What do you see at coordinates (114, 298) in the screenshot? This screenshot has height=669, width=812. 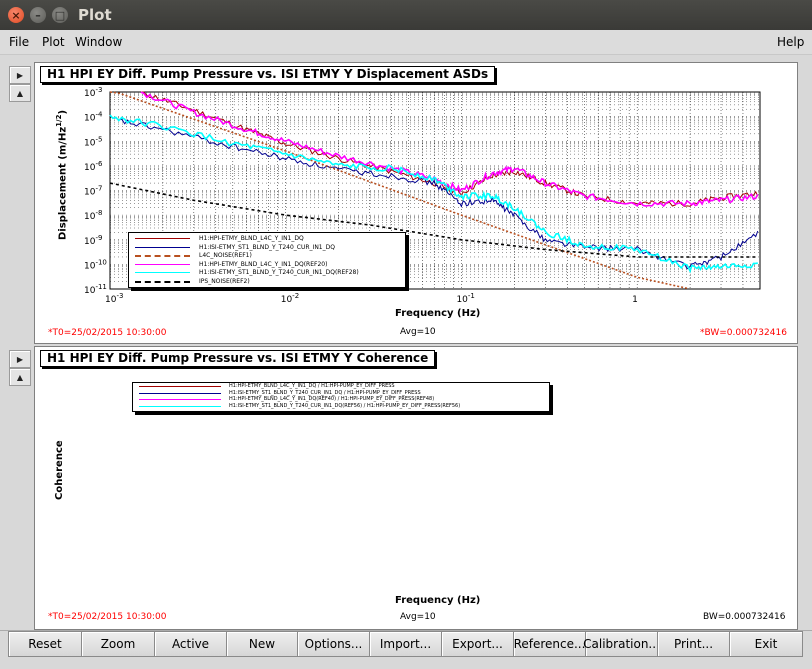 I see `asd-x-tick-label: 10-3` at bounding box center [114, 298].